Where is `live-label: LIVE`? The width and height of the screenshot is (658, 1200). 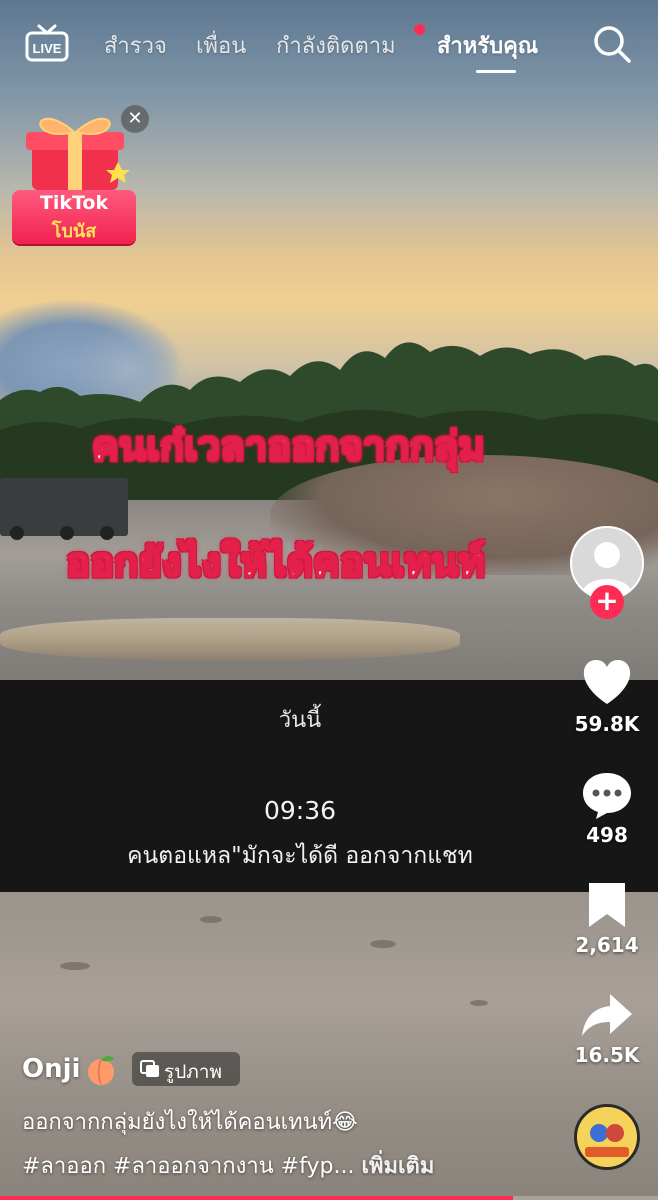
live-label: LIVE is located at coordinates (47, 48).